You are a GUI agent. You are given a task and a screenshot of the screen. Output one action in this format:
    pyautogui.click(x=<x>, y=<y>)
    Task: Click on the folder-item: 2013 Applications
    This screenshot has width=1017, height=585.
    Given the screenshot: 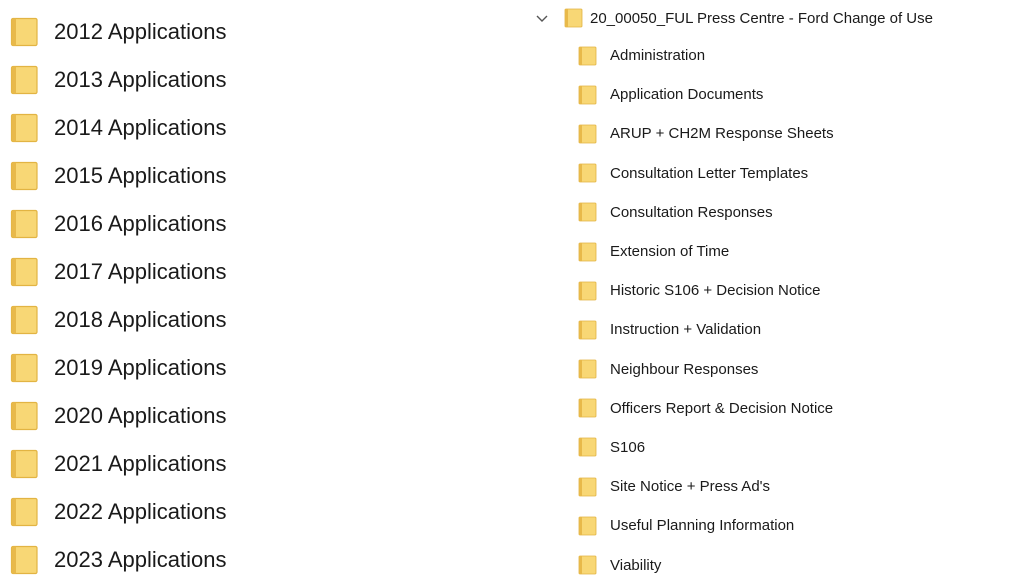 What is the action you would take?
    pyautogui.click(x=170, y=80)
    